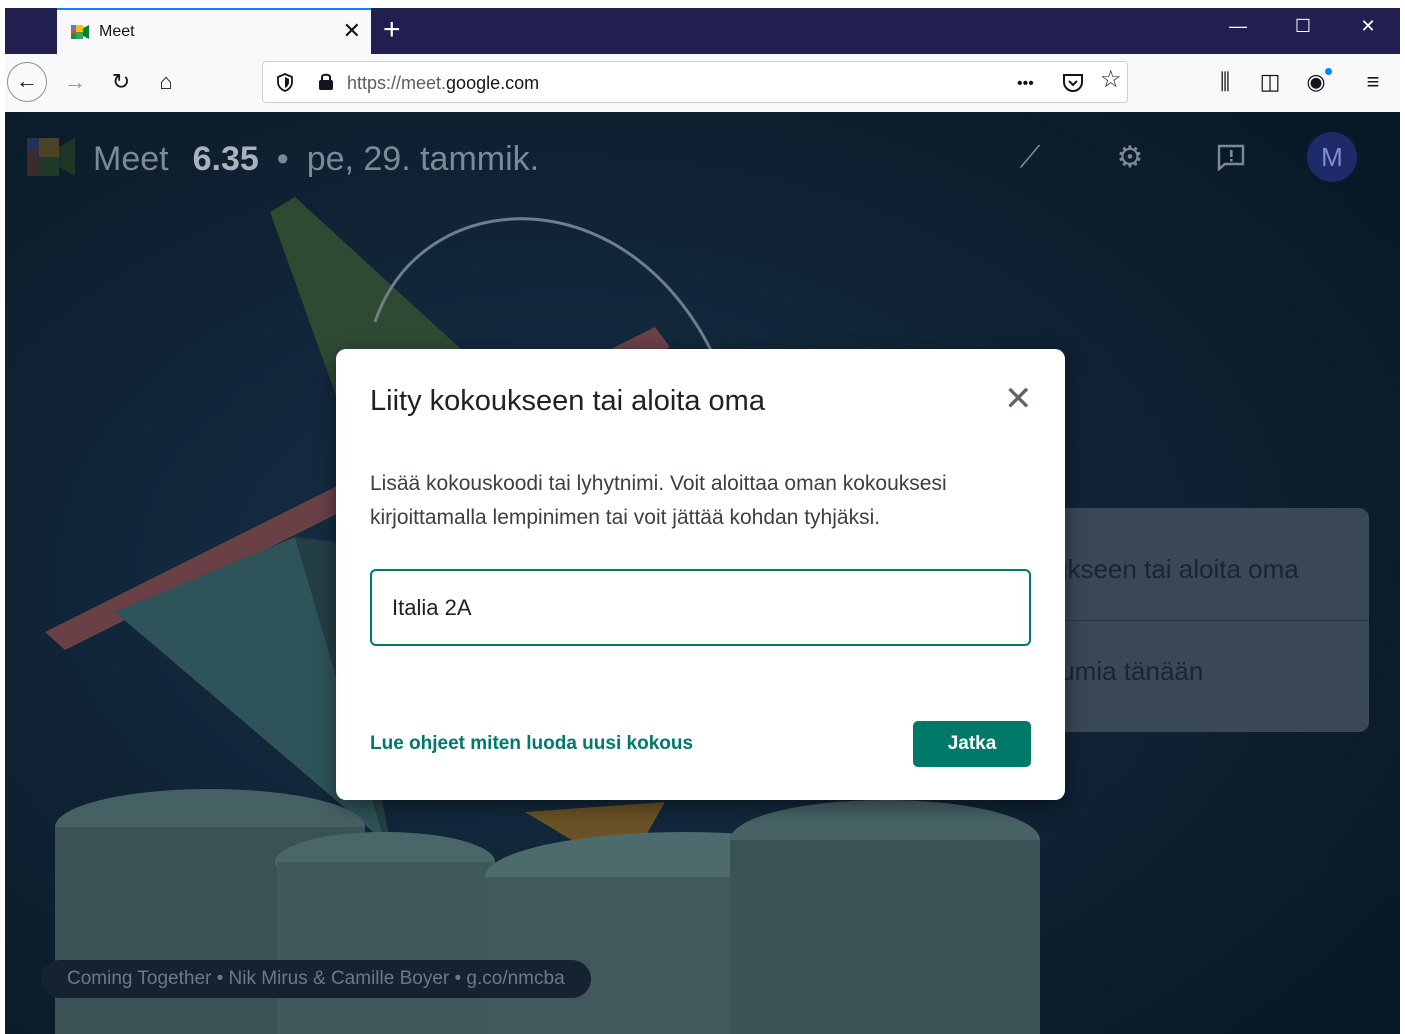 Image resolution: width=1405 pixels, height=1034 pixels. What do you see at coordinates (443, 83) in the screenshot?
I see `url-text: https://meet.google.com` at bounding box center [443, 83].